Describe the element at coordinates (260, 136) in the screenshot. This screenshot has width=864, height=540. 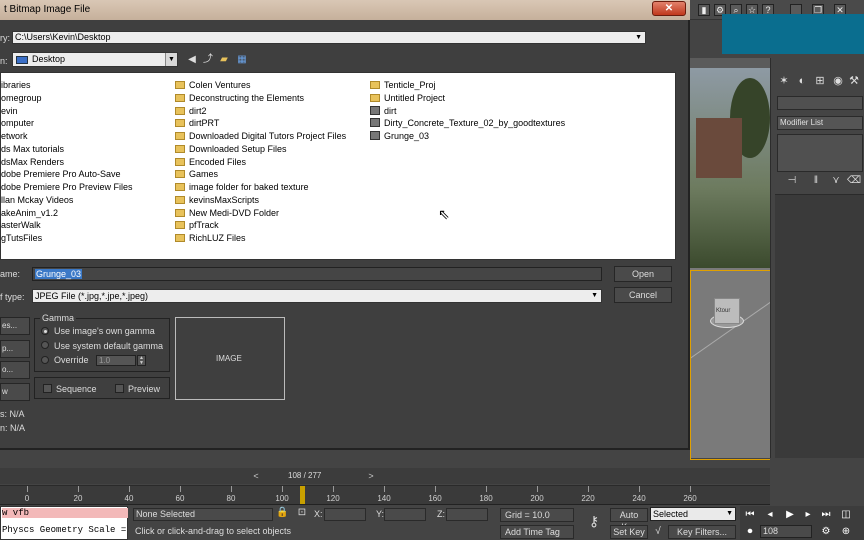
I see `file-list-item: Downloaded Digital Tutors Project Files` at that location.